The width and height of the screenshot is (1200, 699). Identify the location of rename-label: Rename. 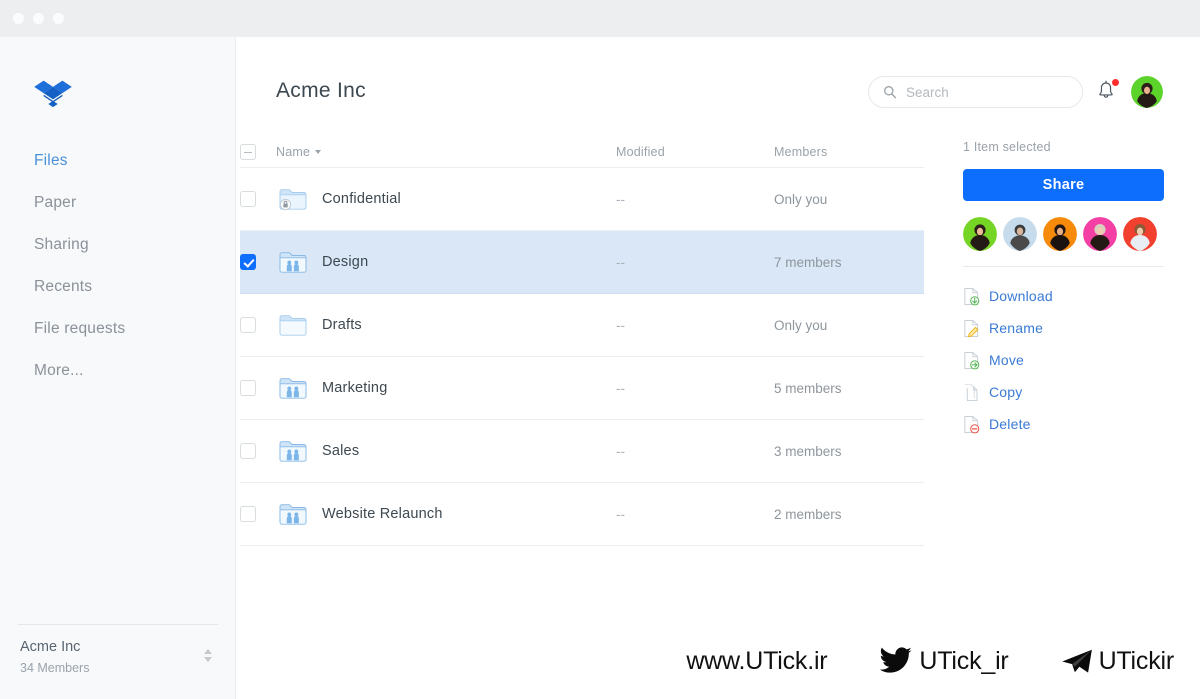
(1016, 328).